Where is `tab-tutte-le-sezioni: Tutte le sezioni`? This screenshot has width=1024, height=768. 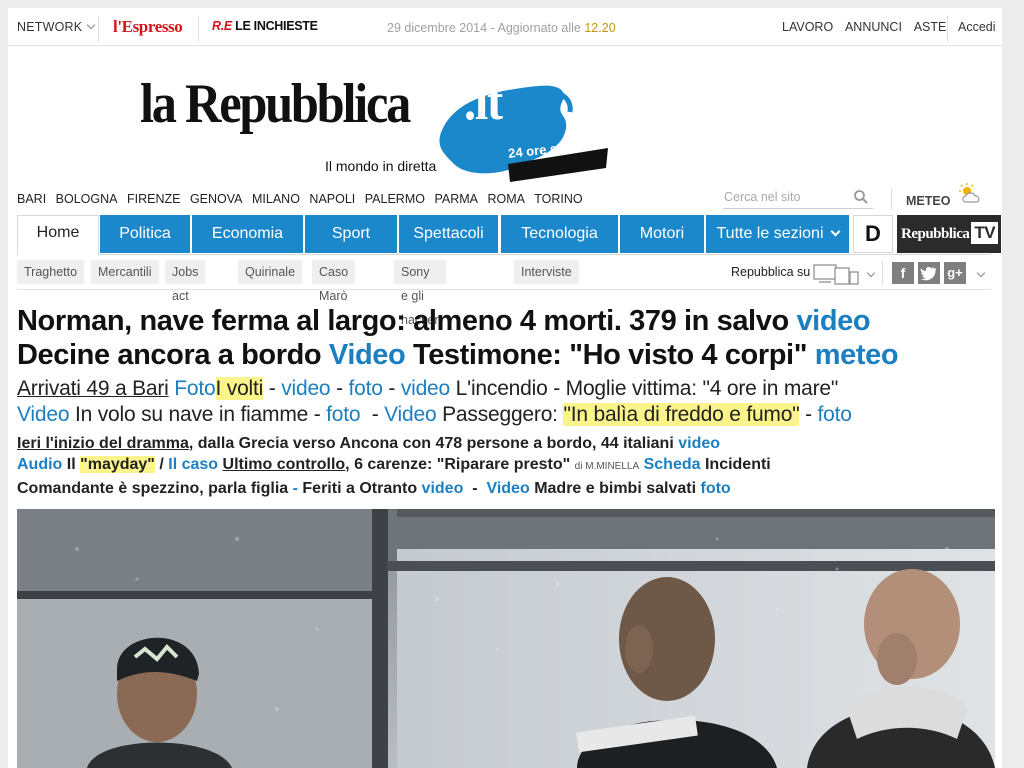 tab-tutte-le-sezioni: Tutte le sezioni is located at coordinates (777, 234).